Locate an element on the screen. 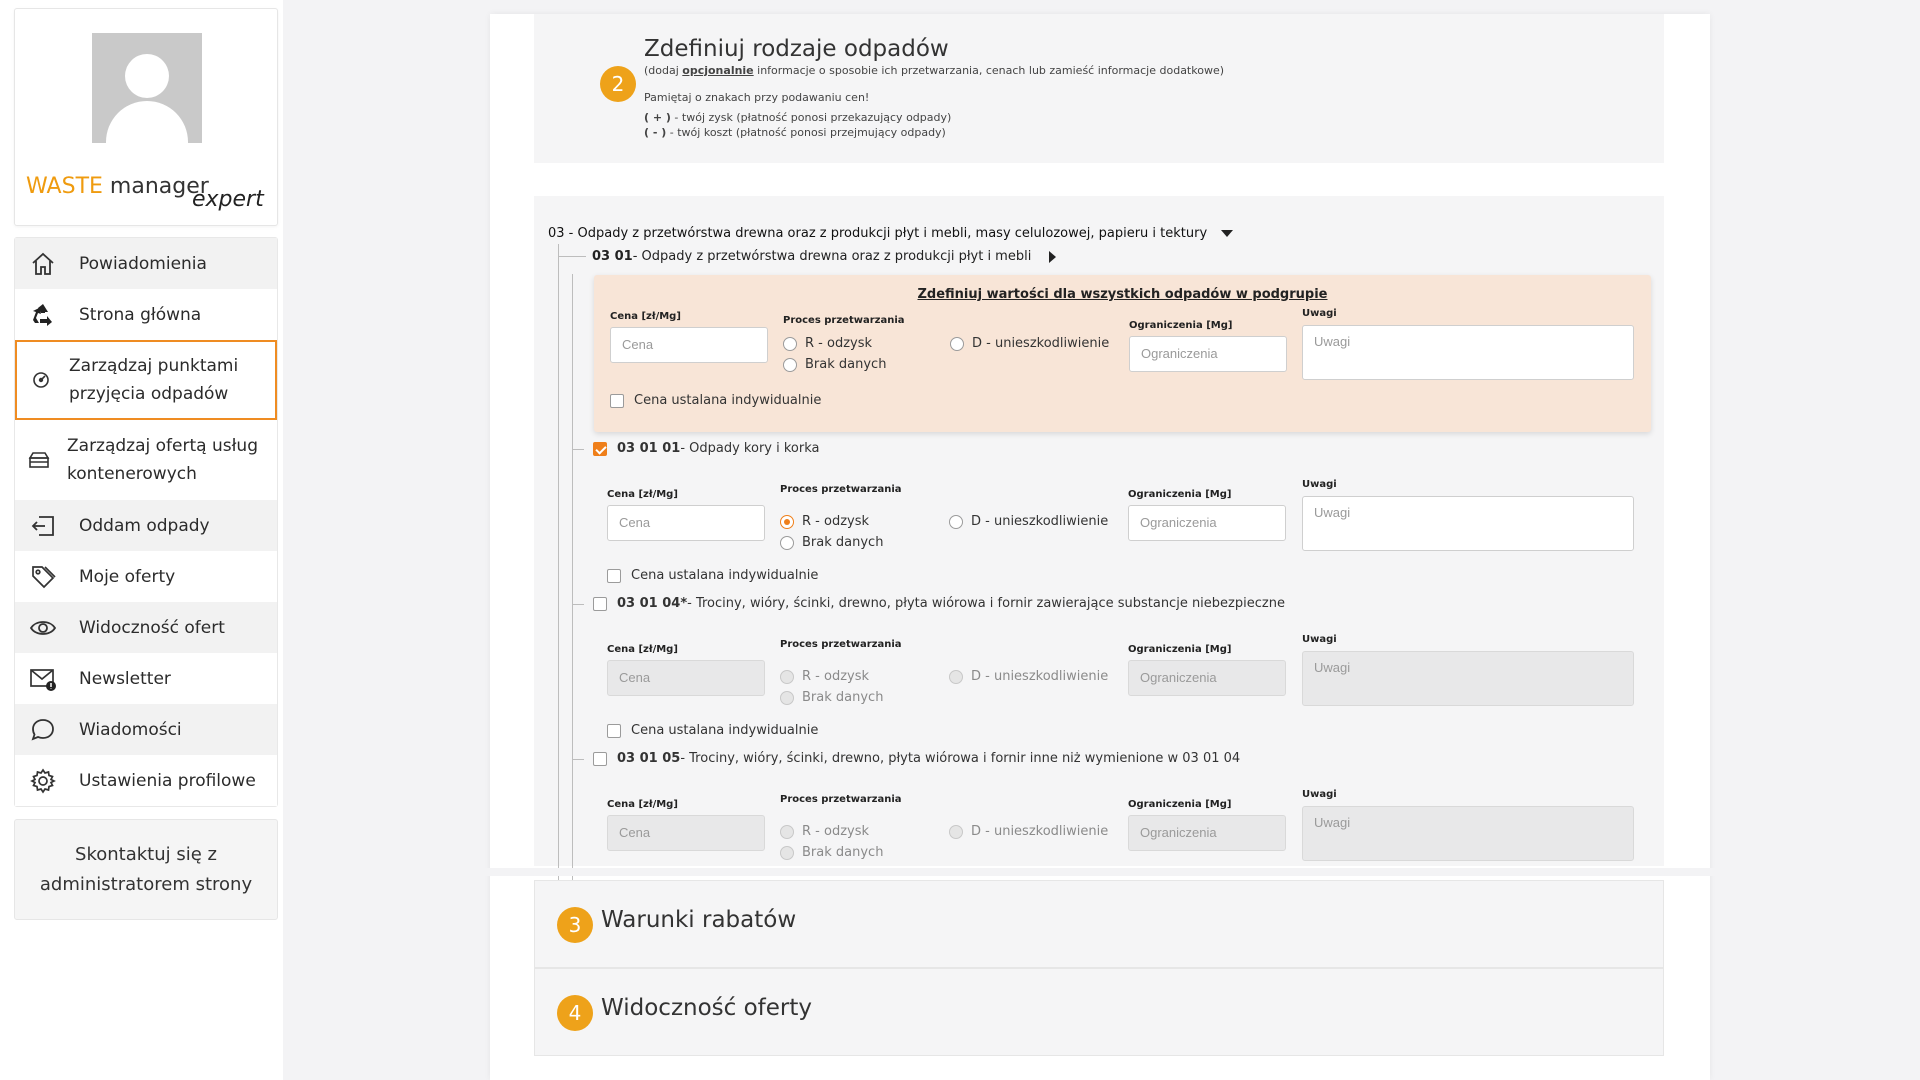  brand-logo: WASTE manager expert is located at coordinates (145, 193).